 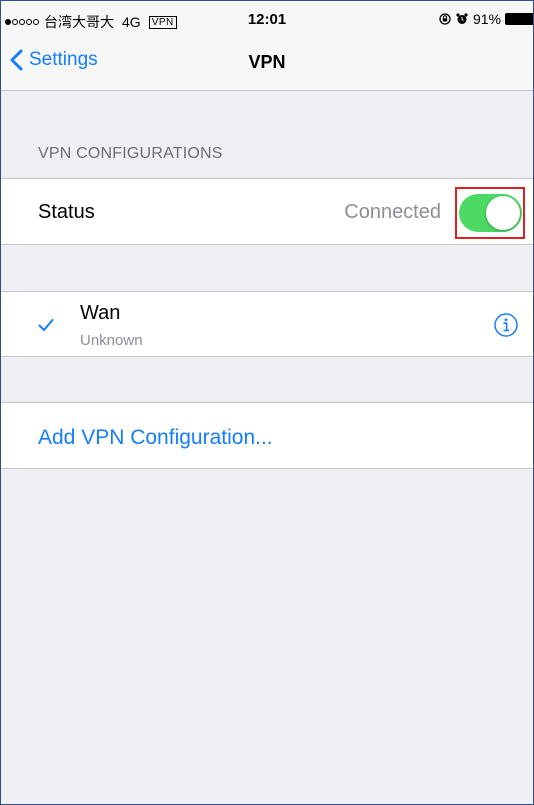 I want to click on status-bar: 台湾大哥大 4G VPN 12:01 91%, so click(x=267, y=19).